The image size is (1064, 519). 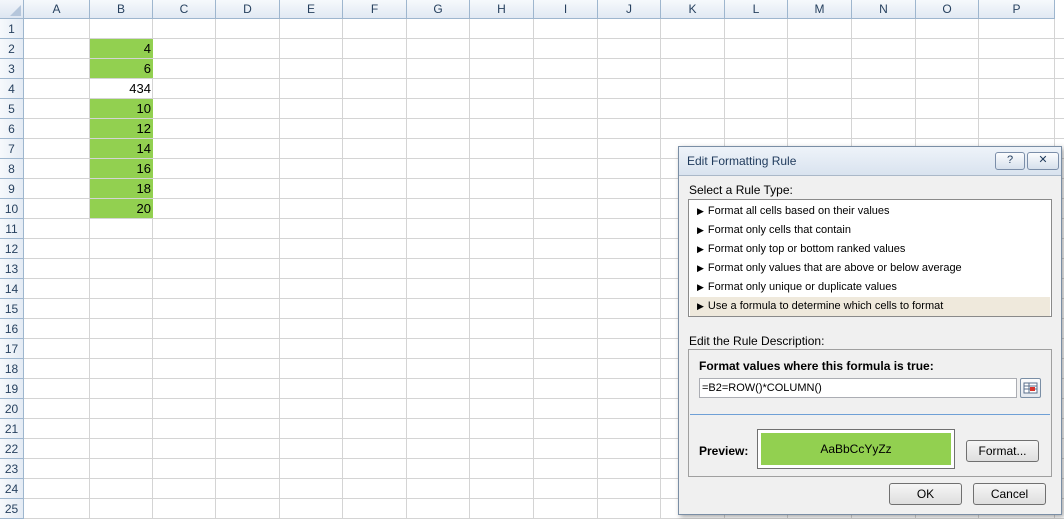 I want to click on row-header-16: 16, so click(x=12, y=329).